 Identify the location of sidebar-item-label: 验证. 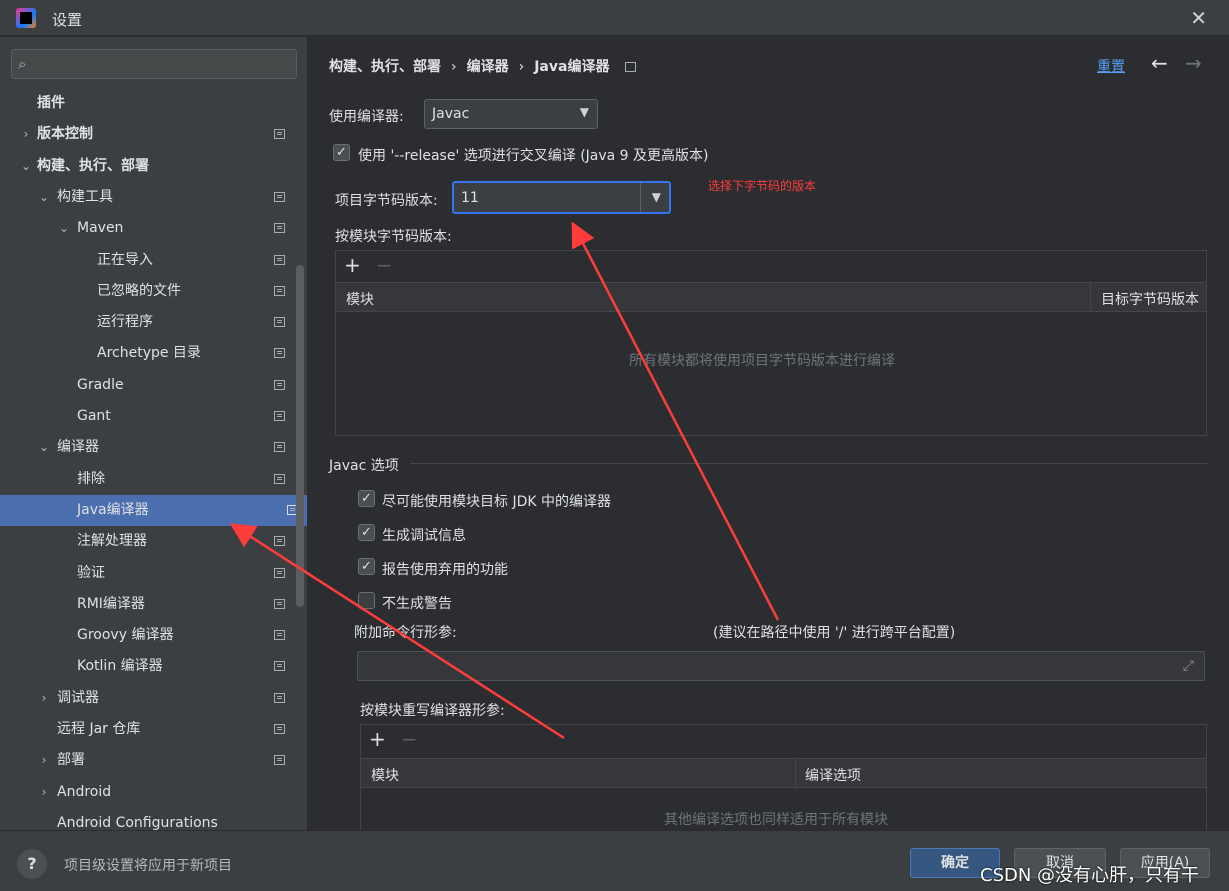
(91, 572).